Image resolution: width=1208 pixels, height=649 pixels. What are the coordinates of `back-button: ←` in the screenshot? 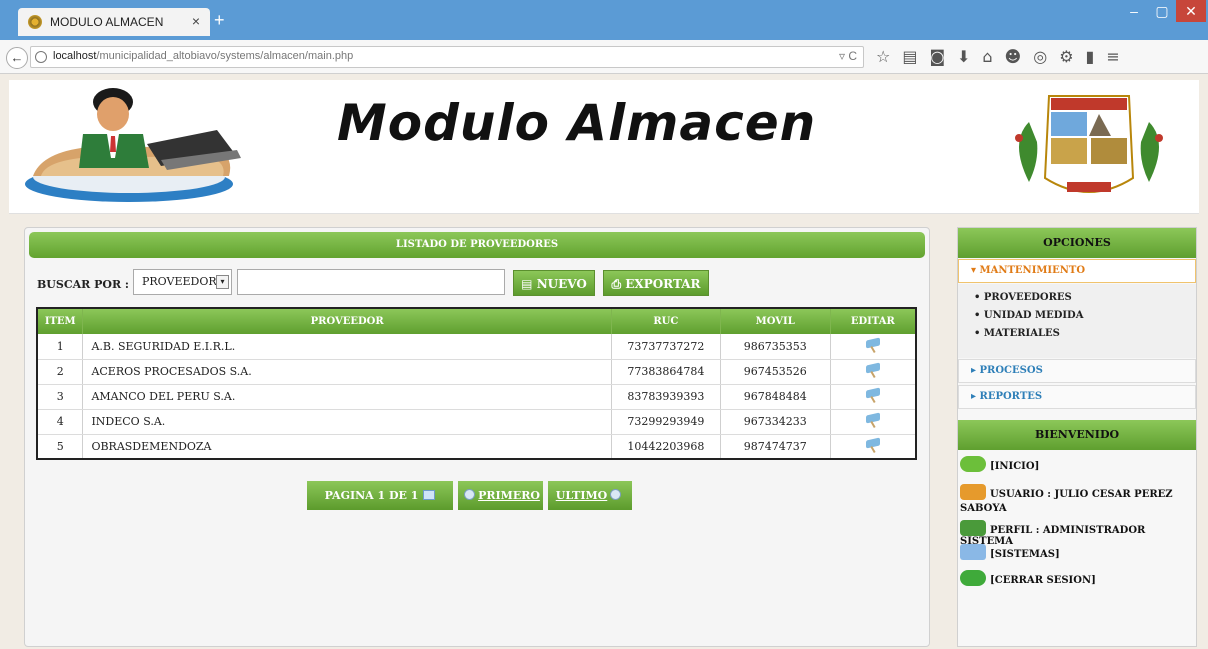 It's located at (17, 58).